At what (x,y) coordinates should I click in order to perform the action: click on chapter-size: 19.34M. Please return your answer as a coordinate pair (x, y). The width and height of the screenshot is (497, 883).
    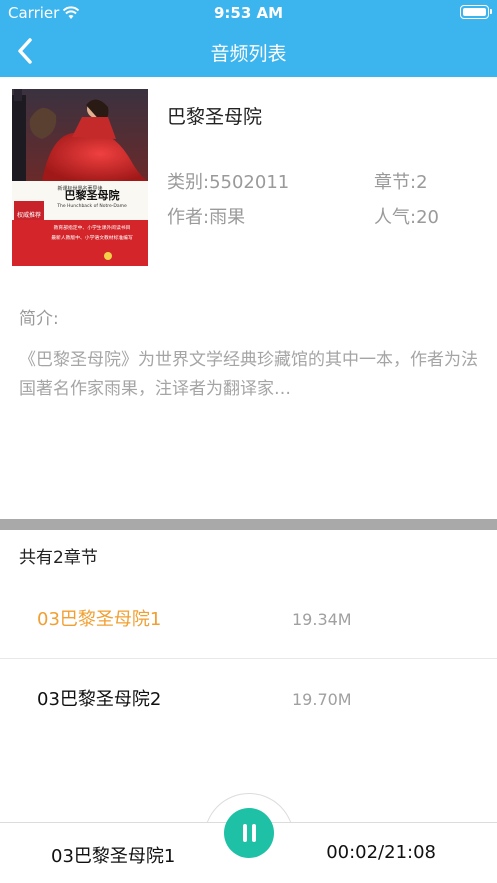
    Looking at the image, I should click on (322, 619).